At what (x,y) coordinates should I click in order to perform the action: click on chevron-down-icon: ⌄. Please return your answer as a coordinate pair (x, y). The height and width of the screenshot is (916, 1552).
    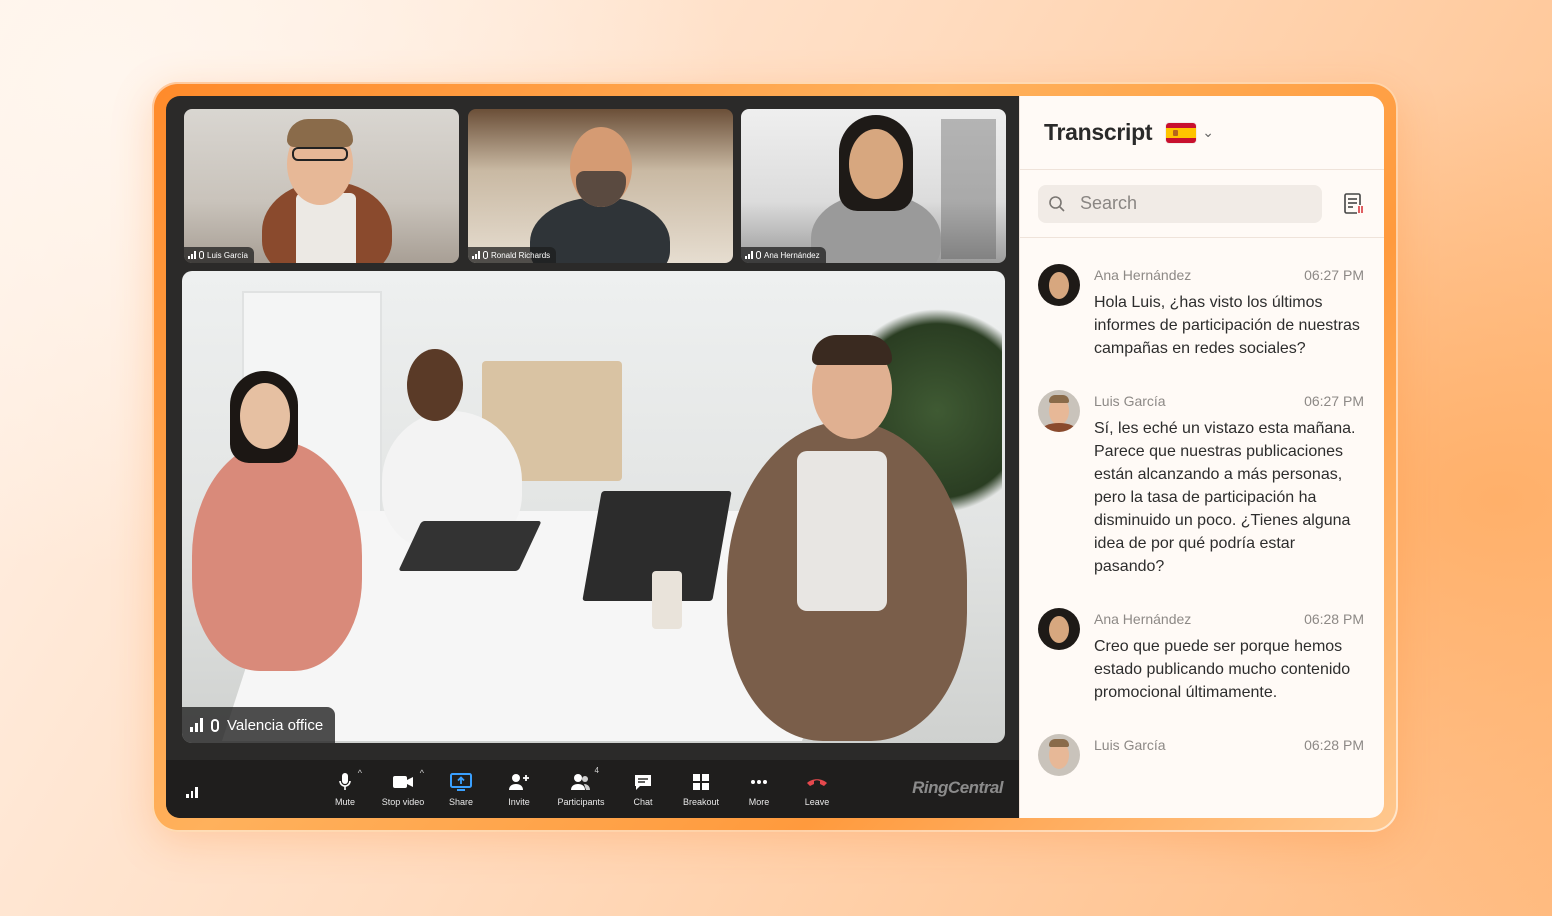
    Looking at the image, I should click on (1208, 132).